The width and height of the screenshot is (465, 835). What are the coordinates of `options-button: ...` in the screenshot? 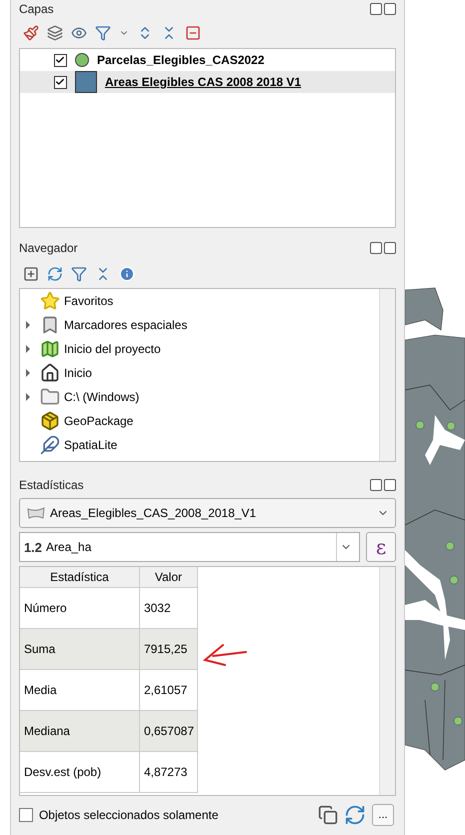 It's located at (383, 815).